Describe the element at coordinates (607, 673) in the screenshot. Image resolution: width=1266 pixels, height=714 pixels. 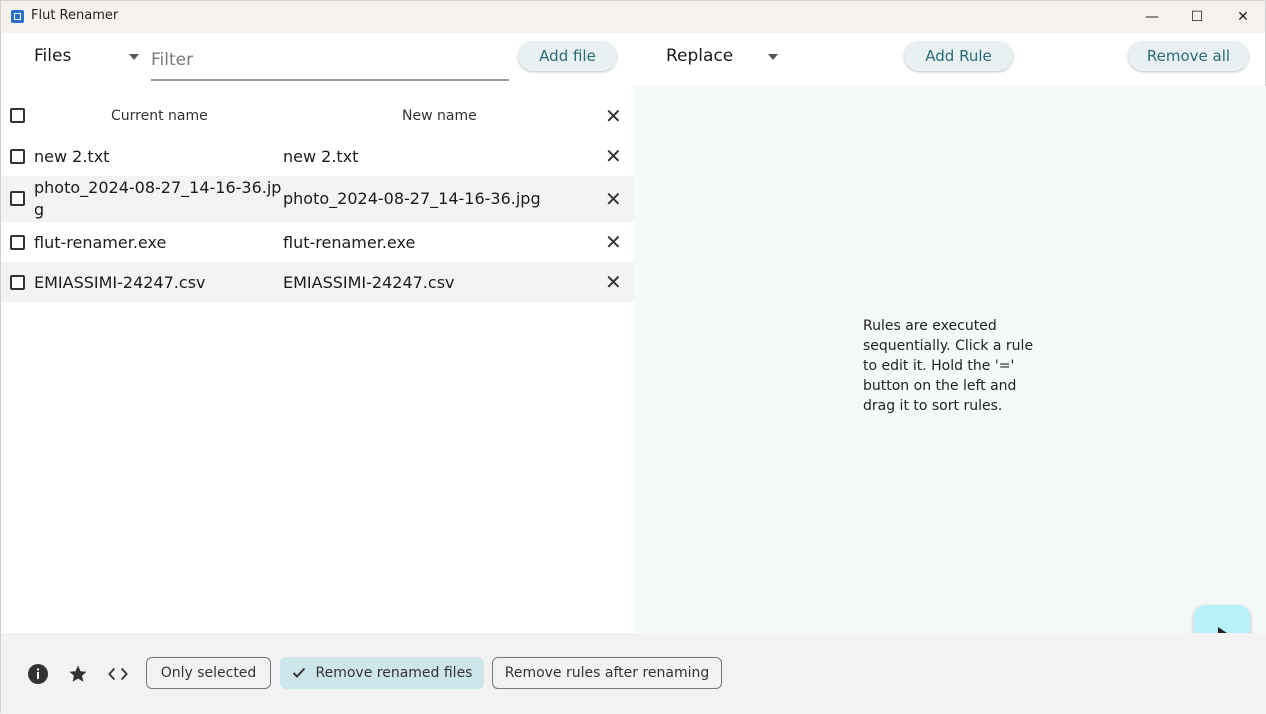
I see `remove-rules-after-renaming-chip: Remove rules after renaming` at that location.